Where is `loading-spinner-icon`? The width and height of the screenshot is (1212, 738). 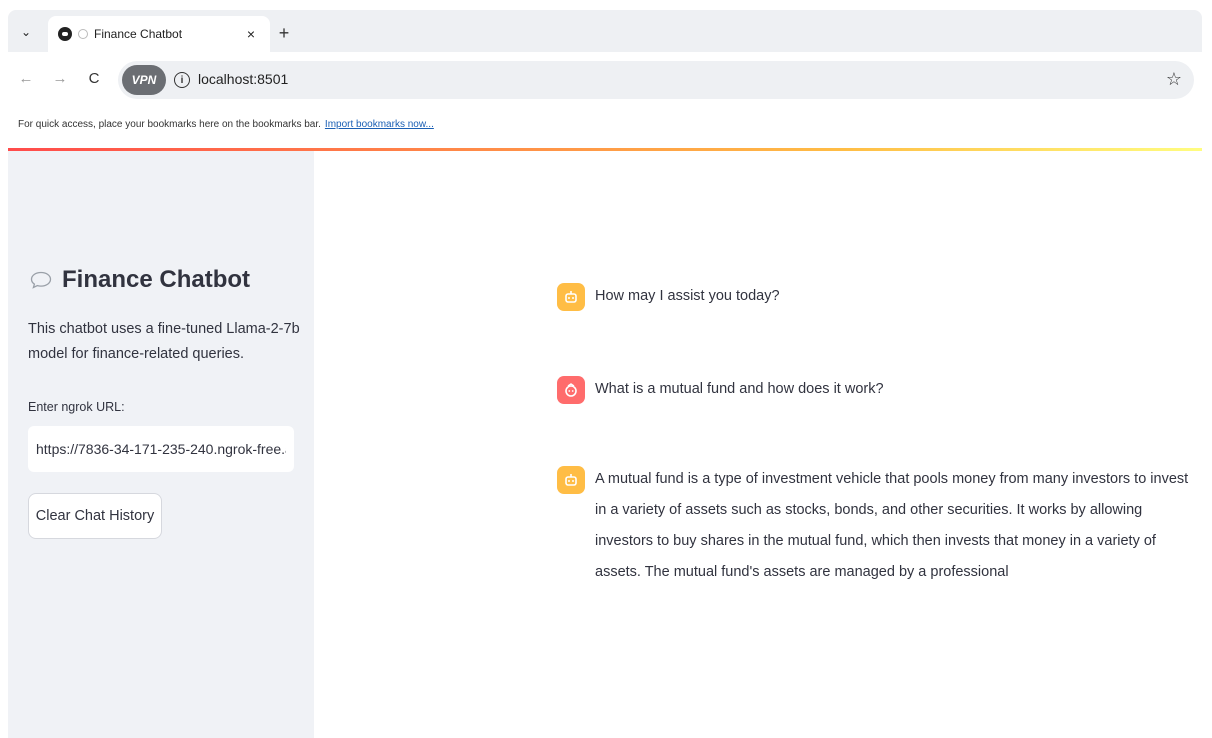
loading-spinner-icon is located at coordinates (83, 34).